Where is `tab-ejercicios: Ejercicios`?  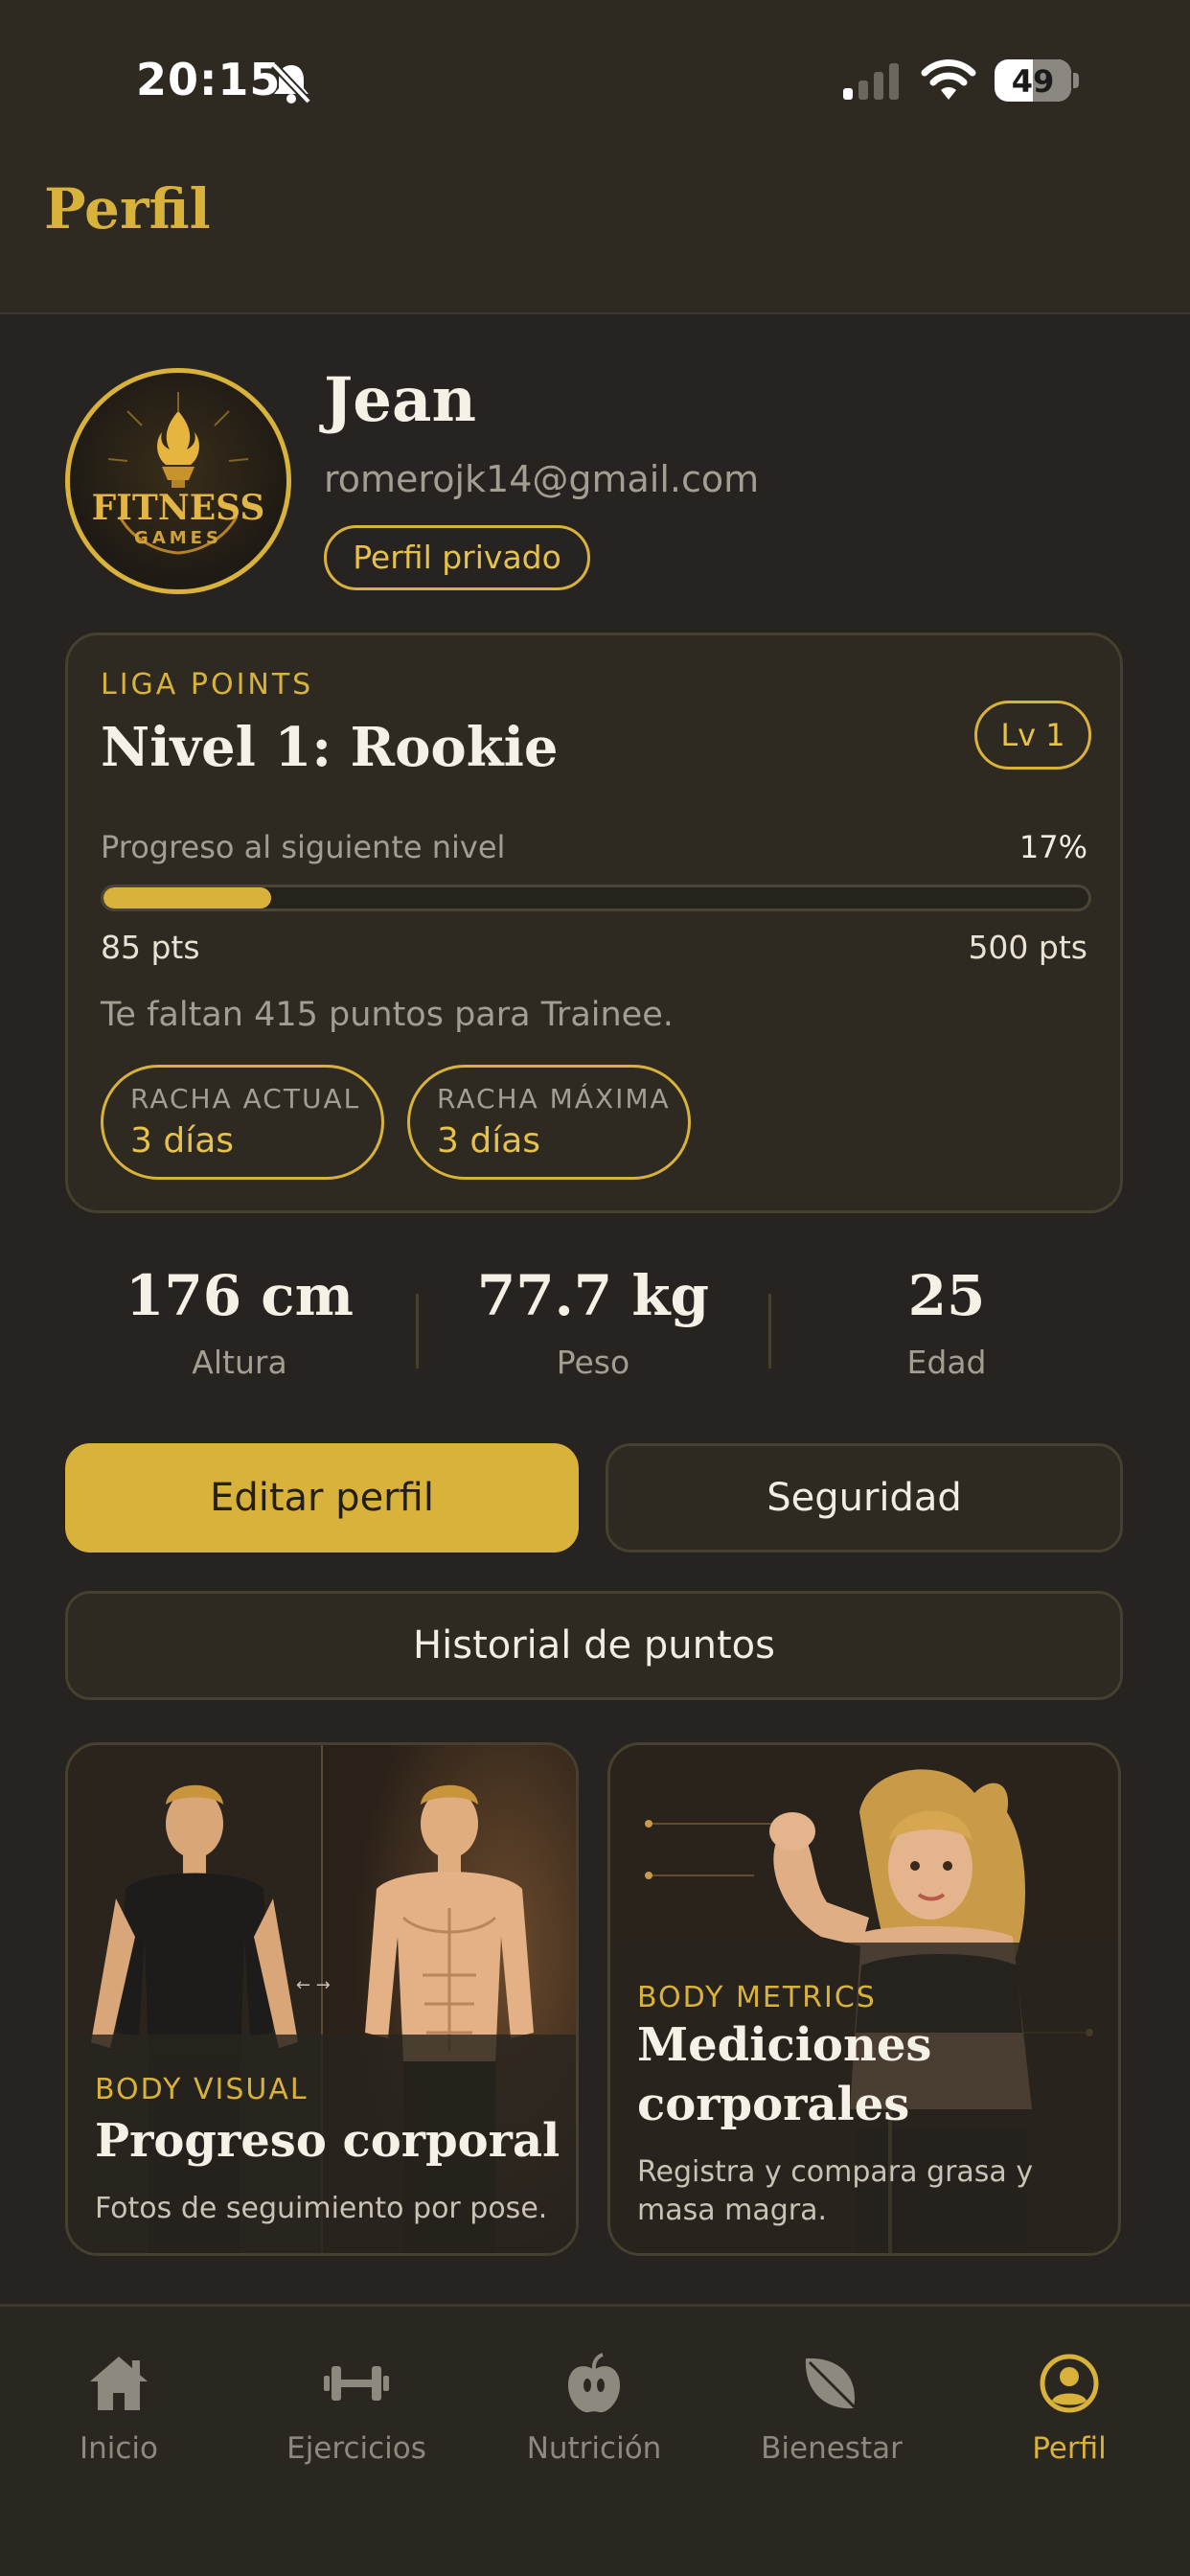
tab-ejercicios: Ejercicios is located at coordinates (357, 2405).